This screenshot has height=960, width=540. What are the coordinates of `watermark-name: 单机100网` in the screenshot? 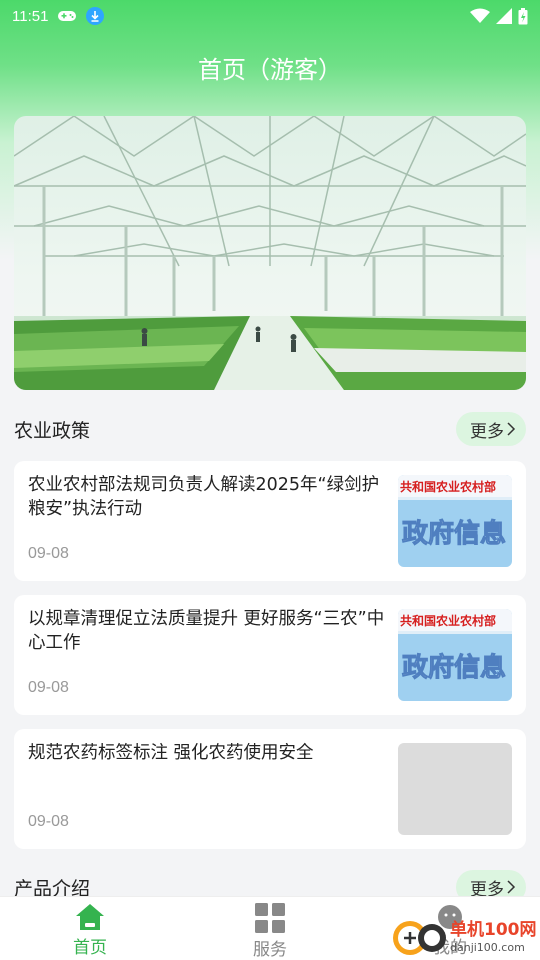 It's located at (493, 929).